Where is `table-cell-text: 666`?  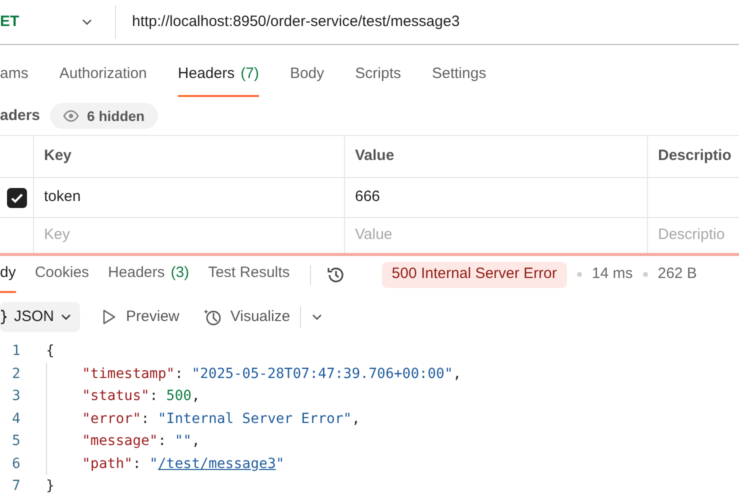
table-cell-text: 666 is located at coordinates (367, 197).